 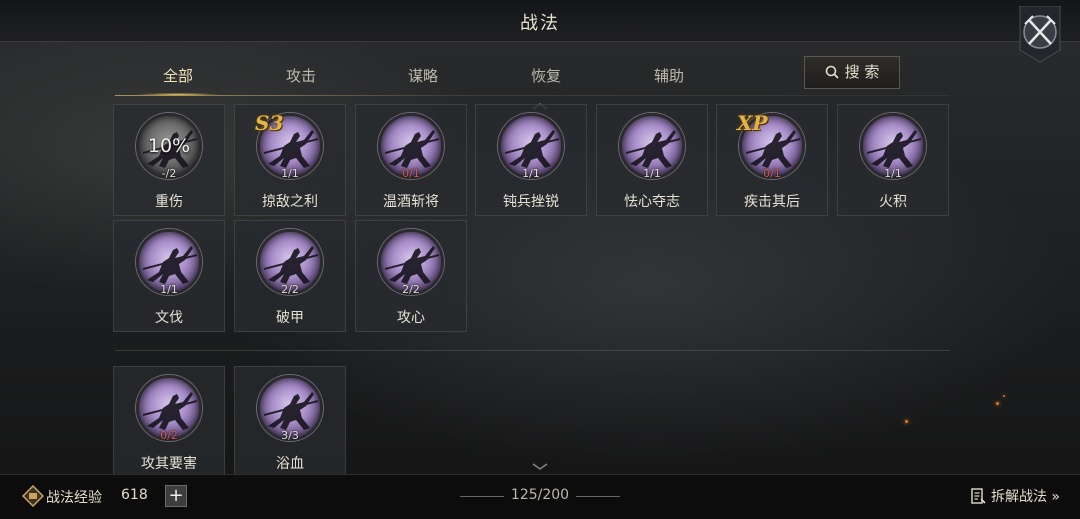 What do you see at coordinates (652, 160) in the screenshot?
I see `skill-card: 1/1 怯心夺志` at bounding box center [652, 160].